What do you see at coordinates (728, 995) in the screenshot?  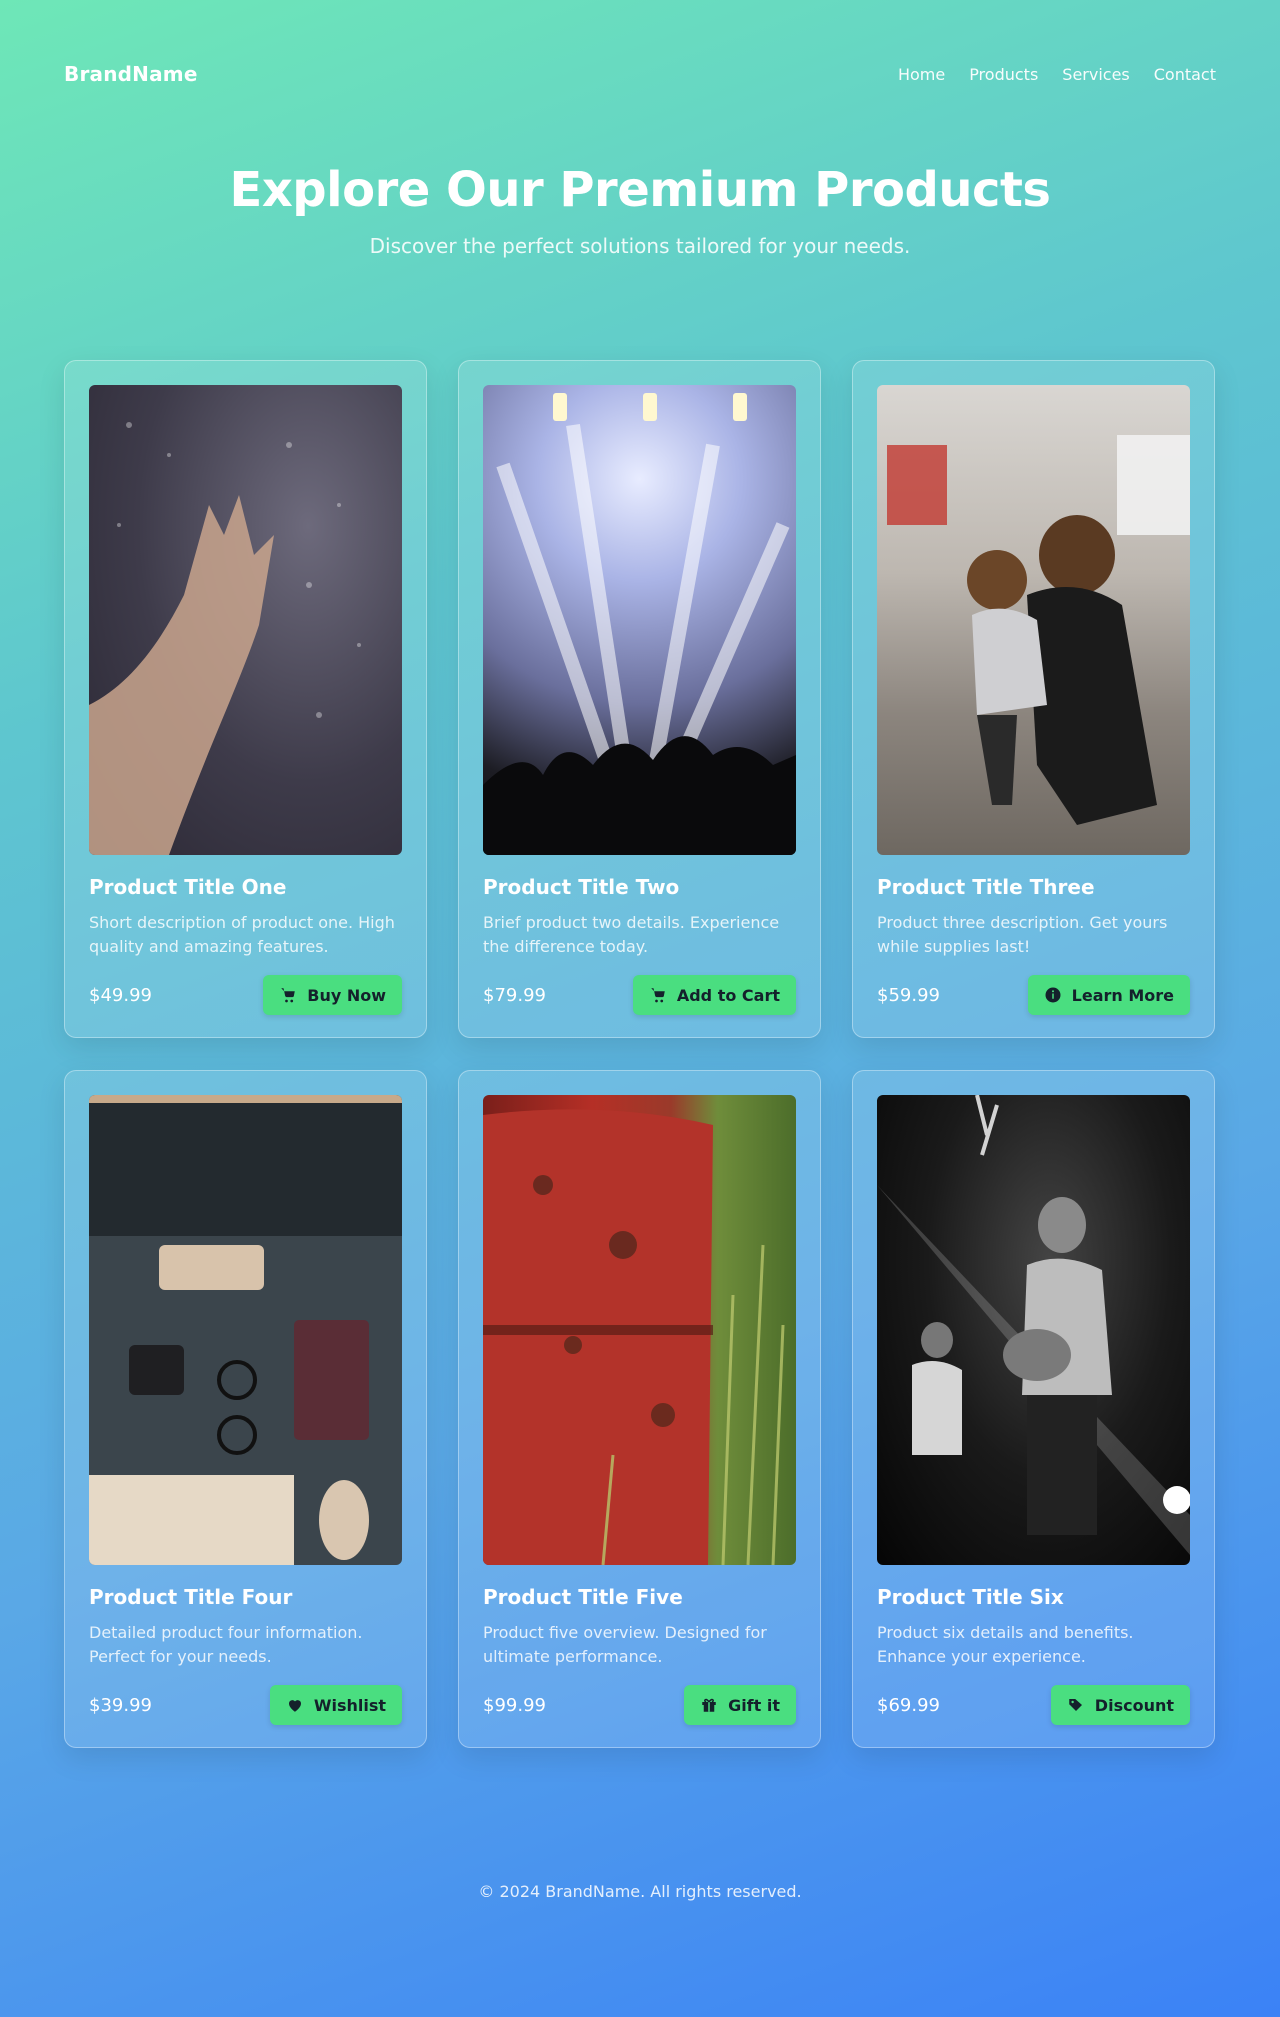 I see `button-label: Add to Cart` at bounding box center [728, 995].